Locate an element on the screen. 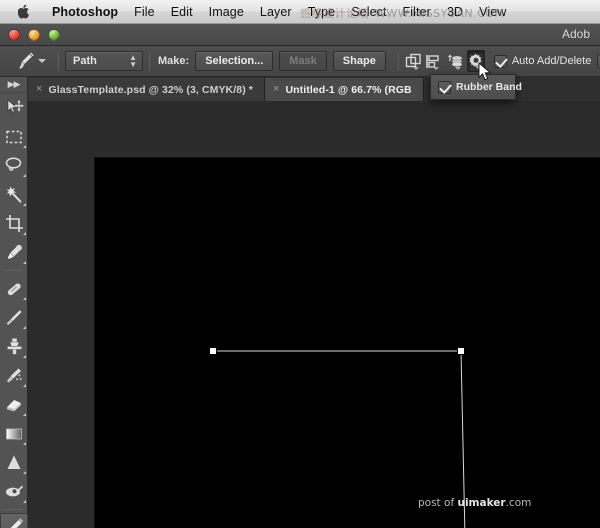 Image resolution: width=600 pixels, height=528 pixels. rubber-band-checkbox is located at coordinates (444, 87).